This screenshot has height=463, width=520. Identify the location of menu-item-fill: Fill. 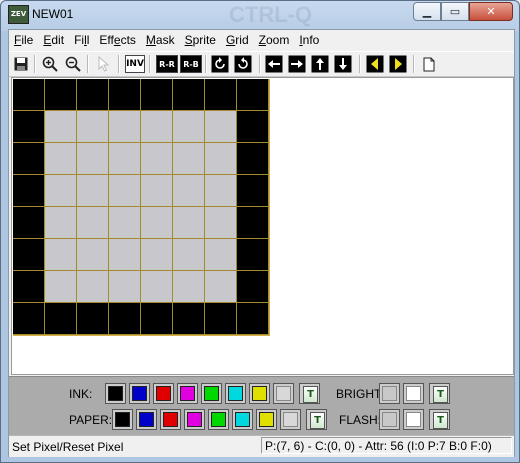
(81, 40).